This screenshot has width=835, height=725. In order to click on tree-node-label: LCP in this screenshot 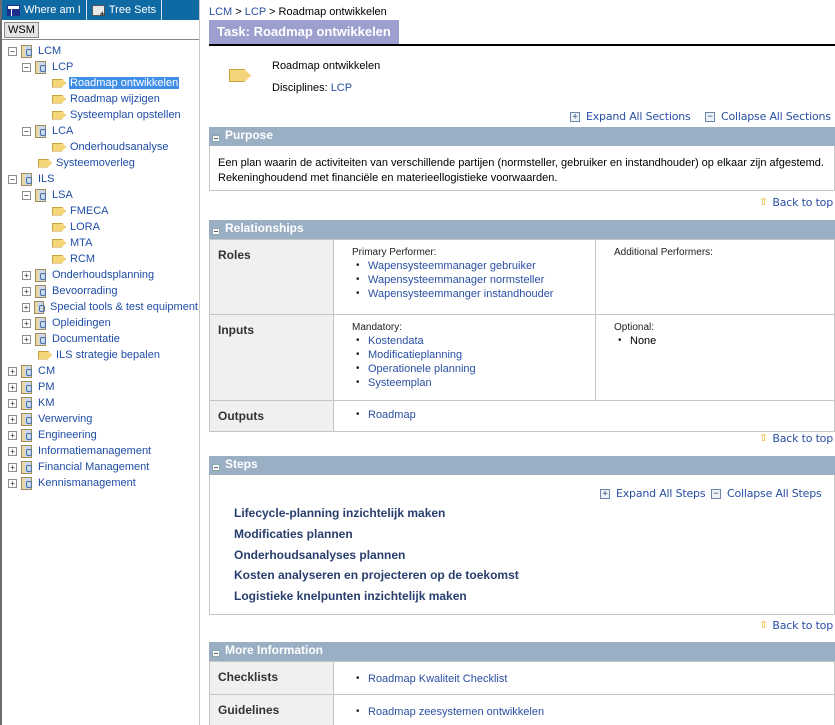, I will do `click(62, 67)`.